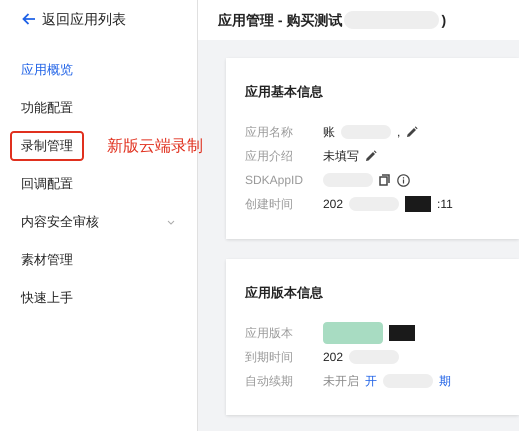 Image resolution: width=519 pixels, height=431 pixels. I want to click on card-title: 应用基本信息, so click(284, 92).